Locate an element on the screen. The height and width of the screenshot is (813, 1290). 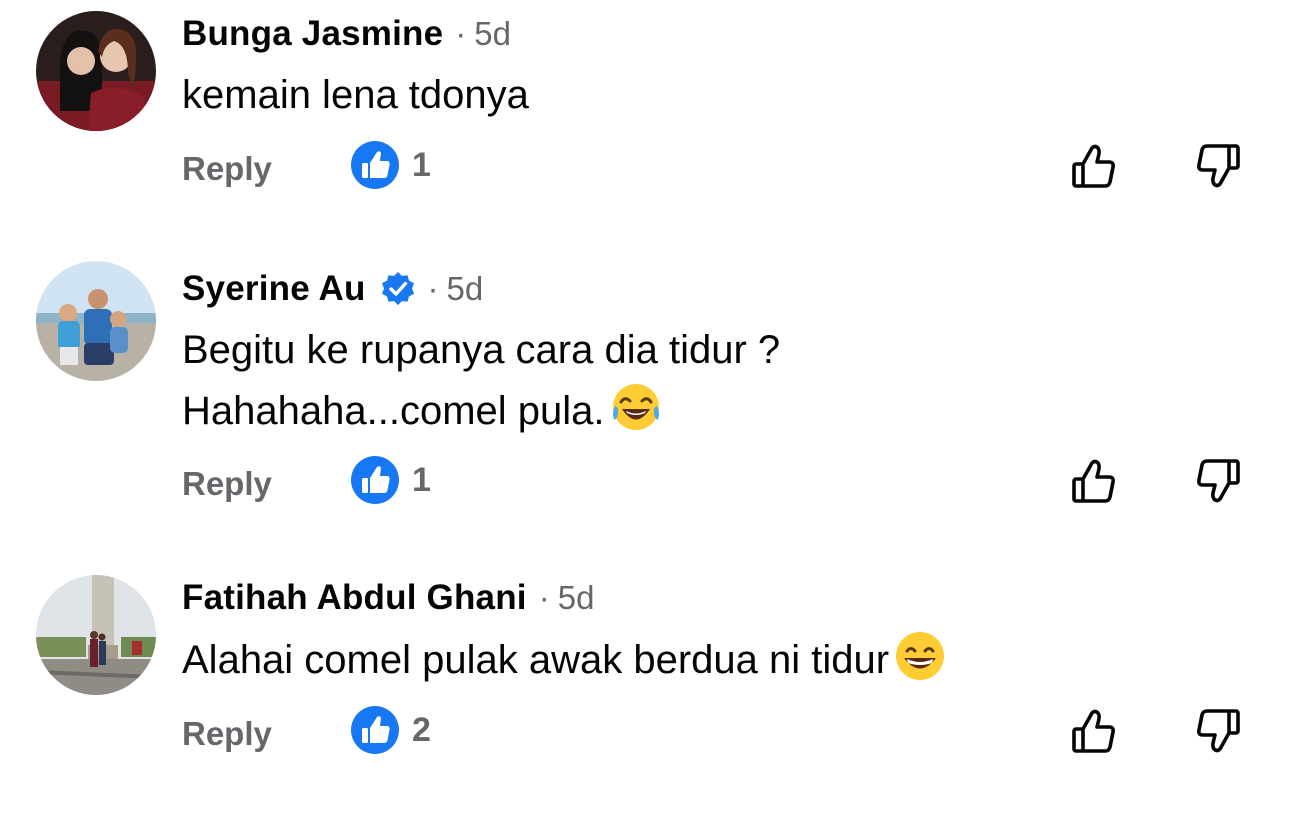
comment-header: Bunga Jasmine · 5d is located at coordinates (346, 34).